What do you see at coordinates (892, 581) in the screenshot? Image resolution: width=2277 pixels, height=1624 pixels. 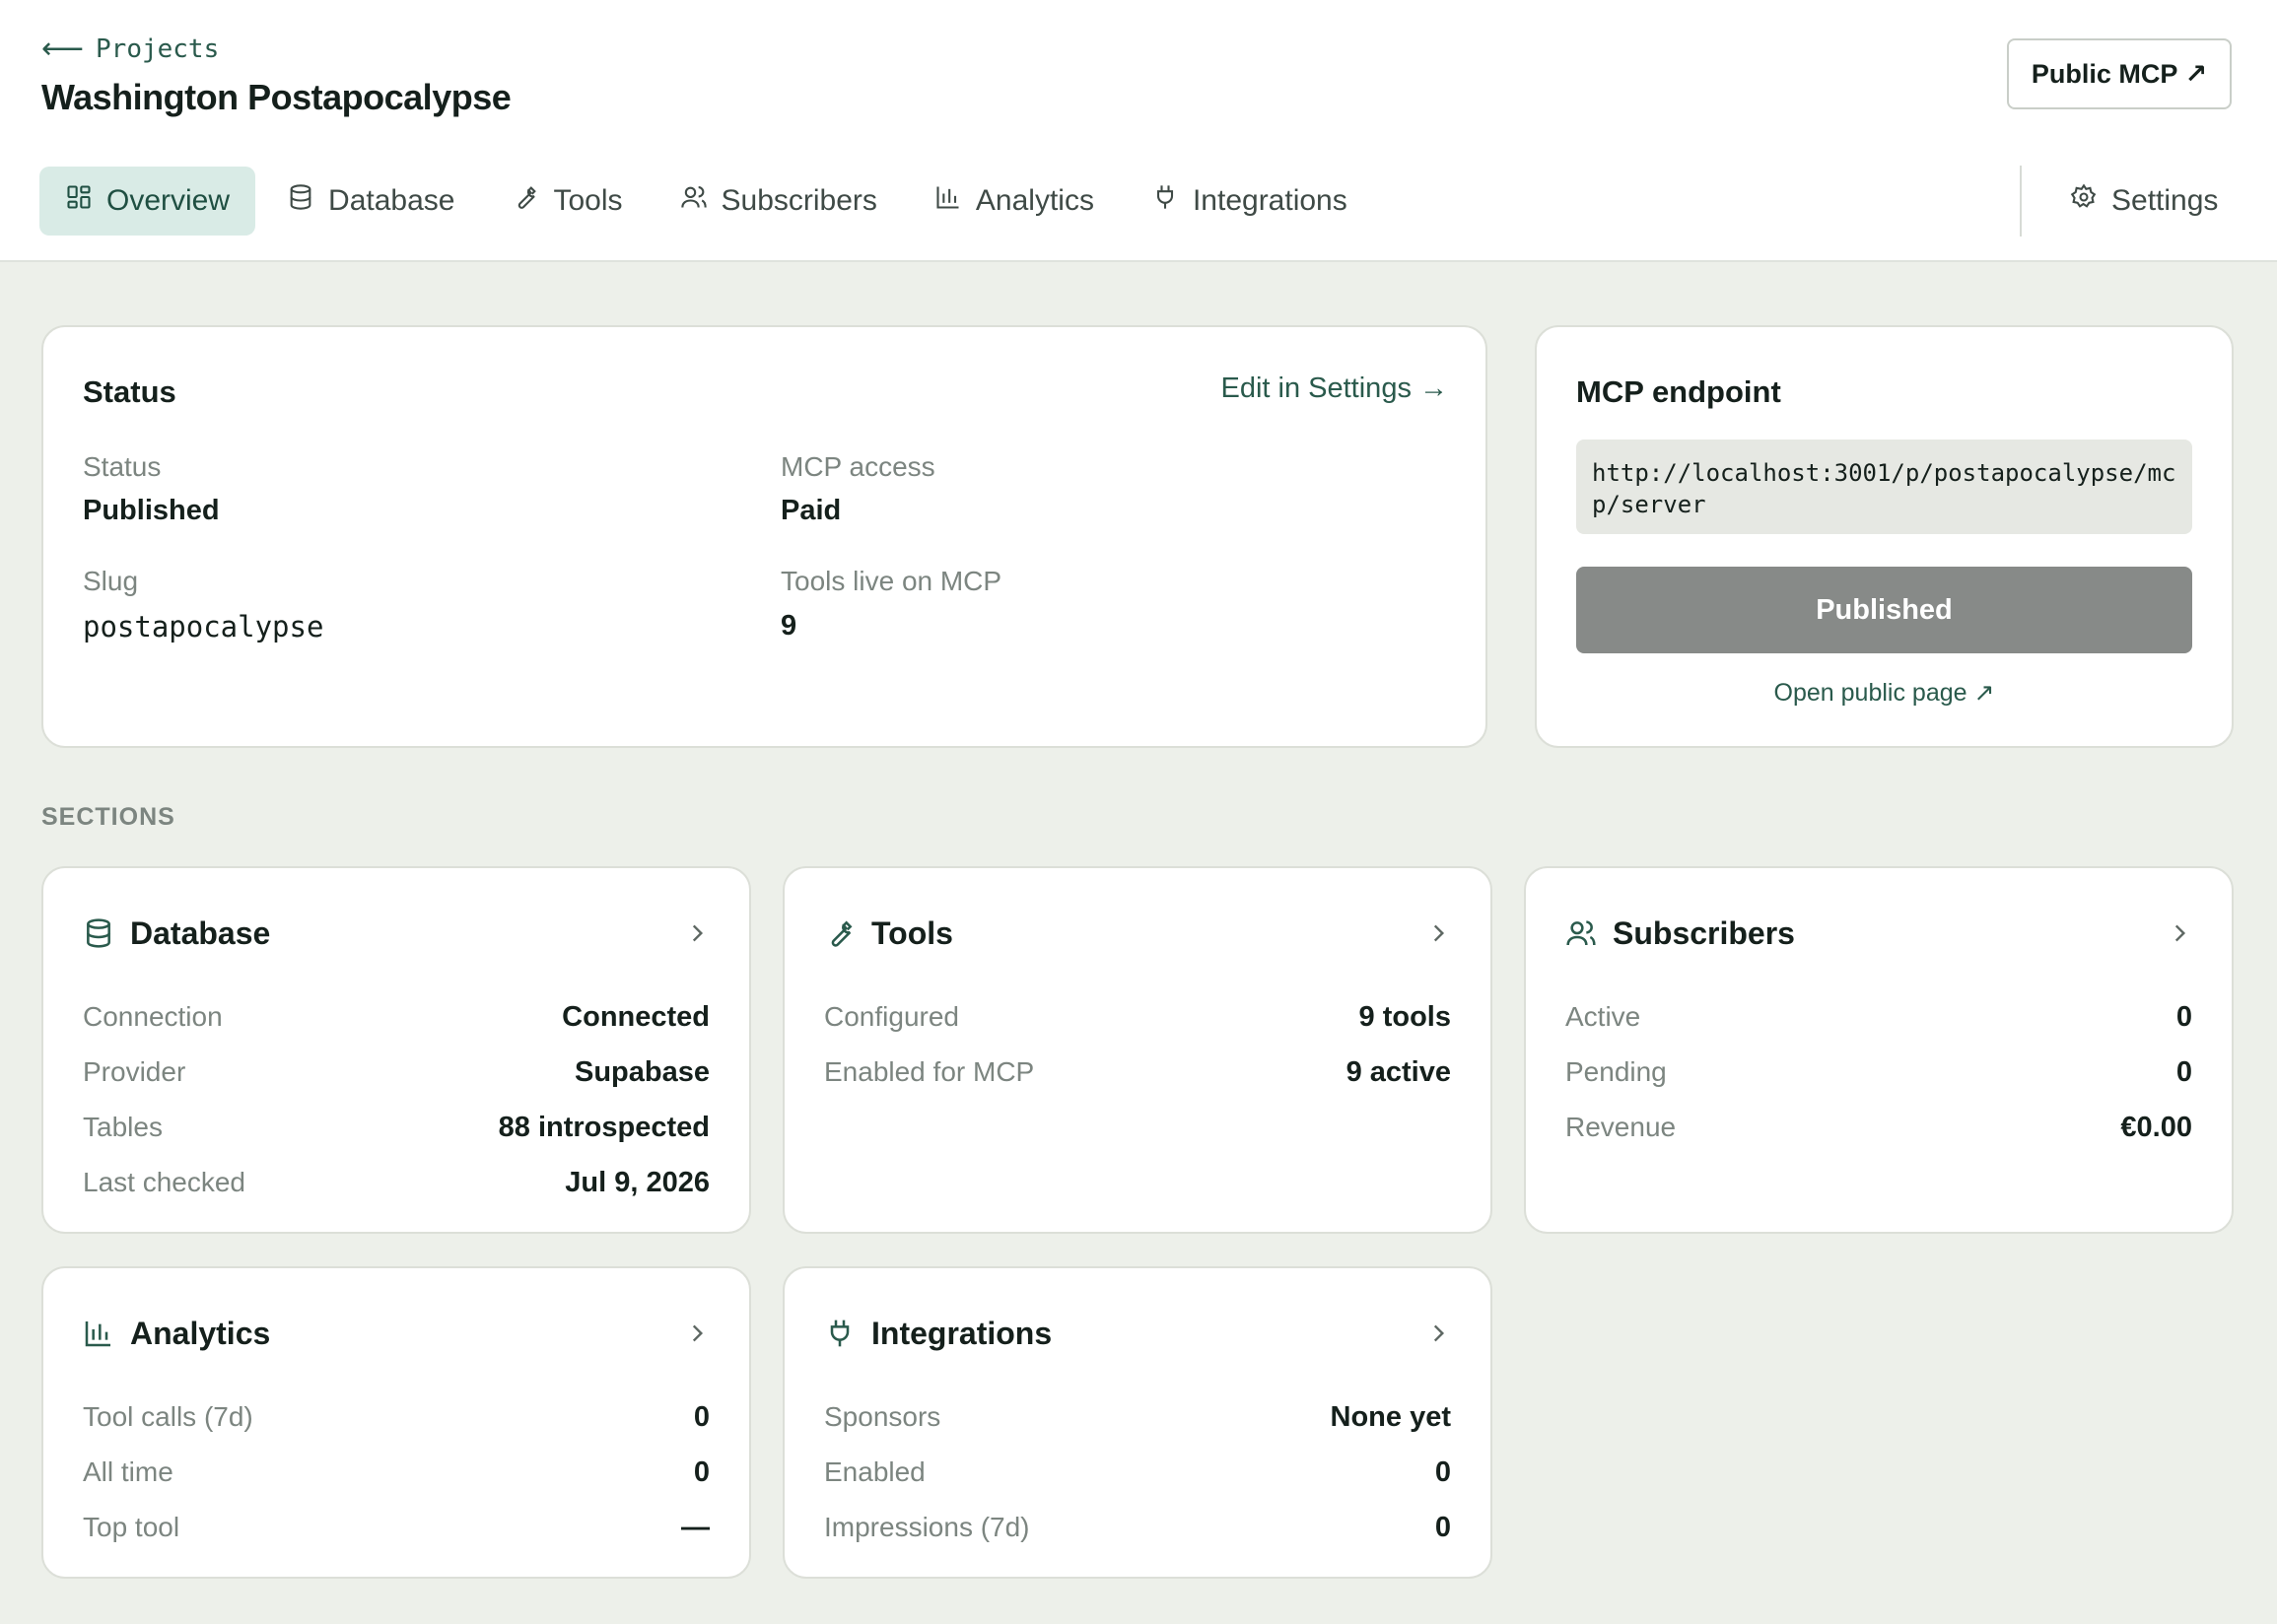 I see `tools-live-label: Tools live on MCP` at bounding box center [892, 581].